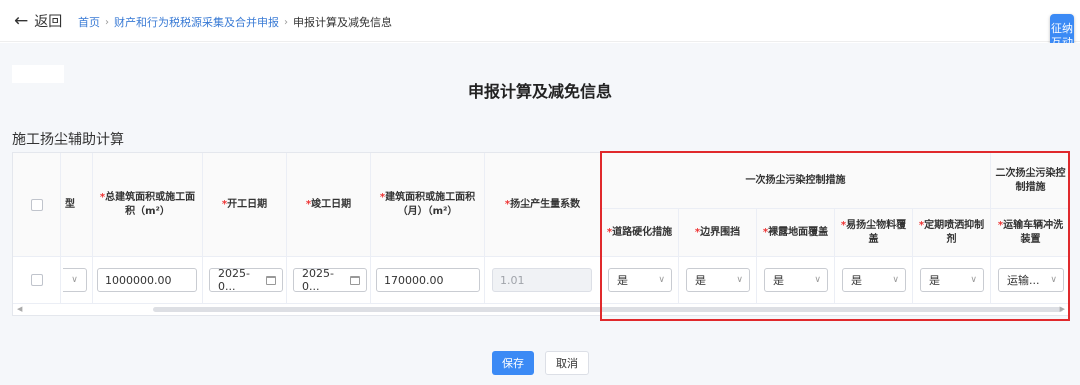  What do you see at coordinates (539, 91) in the screenshot?
I see `page-title: 申报计算及减免信息` at bounding box center [539, 91].